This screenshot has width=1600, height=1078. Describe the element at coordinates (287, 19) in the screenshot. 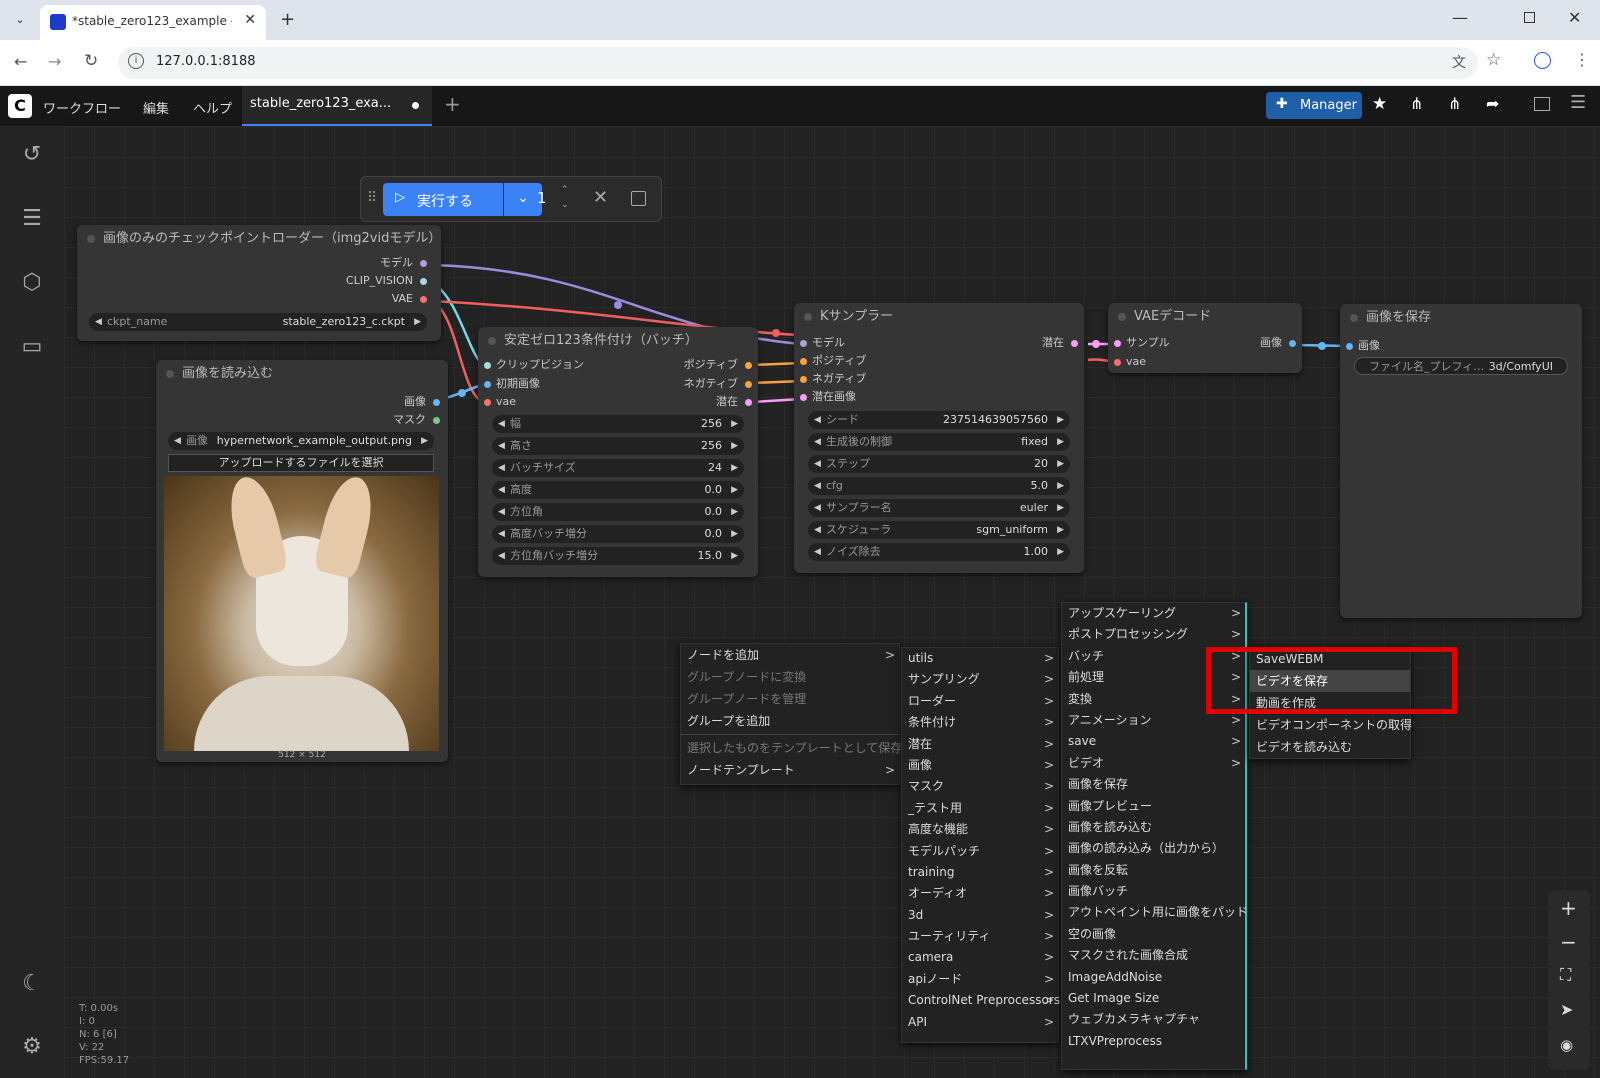

I see `new-tab-button: +` at that location.